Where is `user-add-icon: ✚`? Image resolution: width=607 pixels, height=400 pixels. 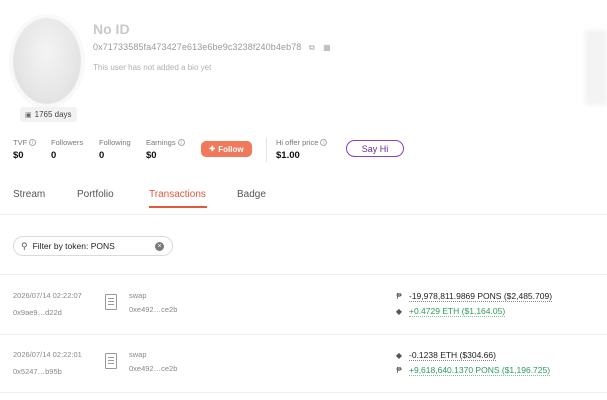
user-add-icon: ✚ is located at coordinates (212, 149).